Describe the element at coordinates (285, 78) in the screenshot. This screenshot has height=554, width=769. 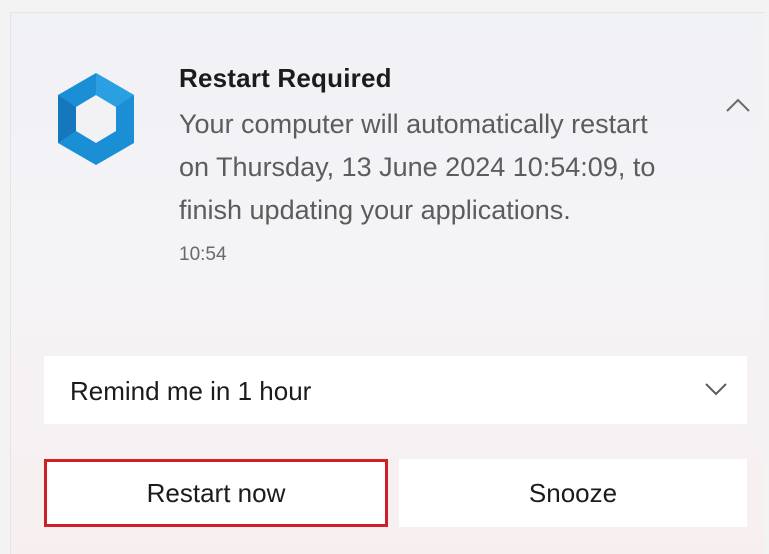
I see `notification-title: Restart Required` at that location.